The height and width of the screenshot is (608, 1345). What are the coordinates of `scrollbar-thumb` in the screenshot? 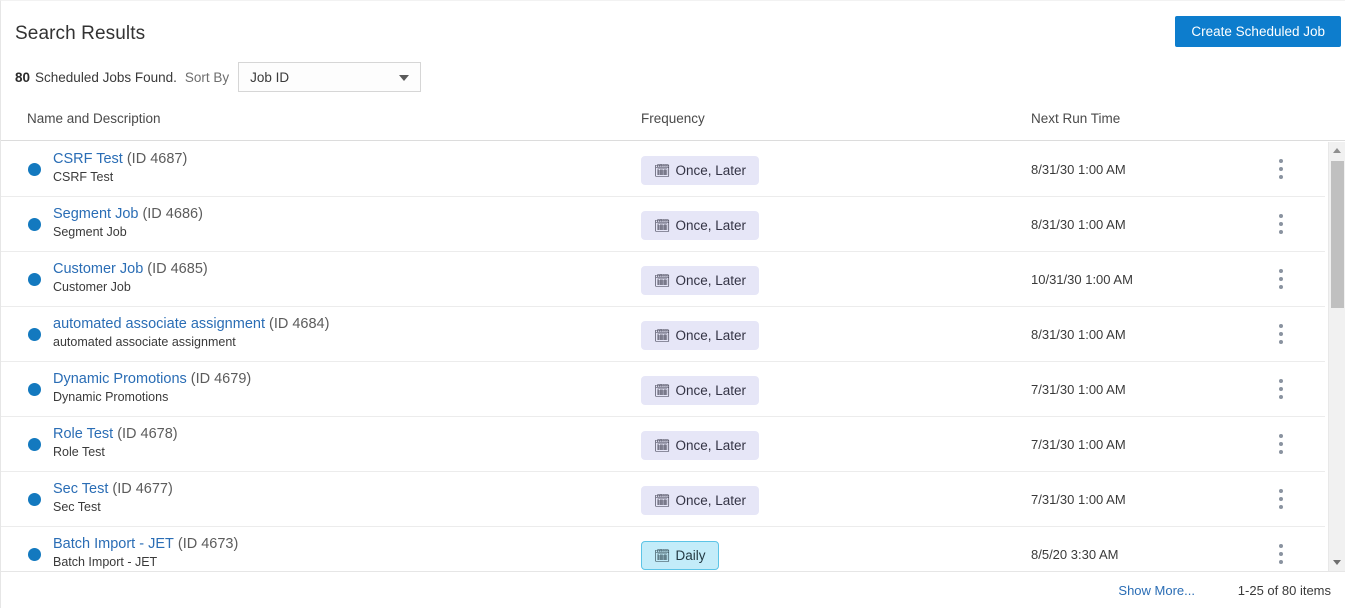 It's located at (1337, 234).